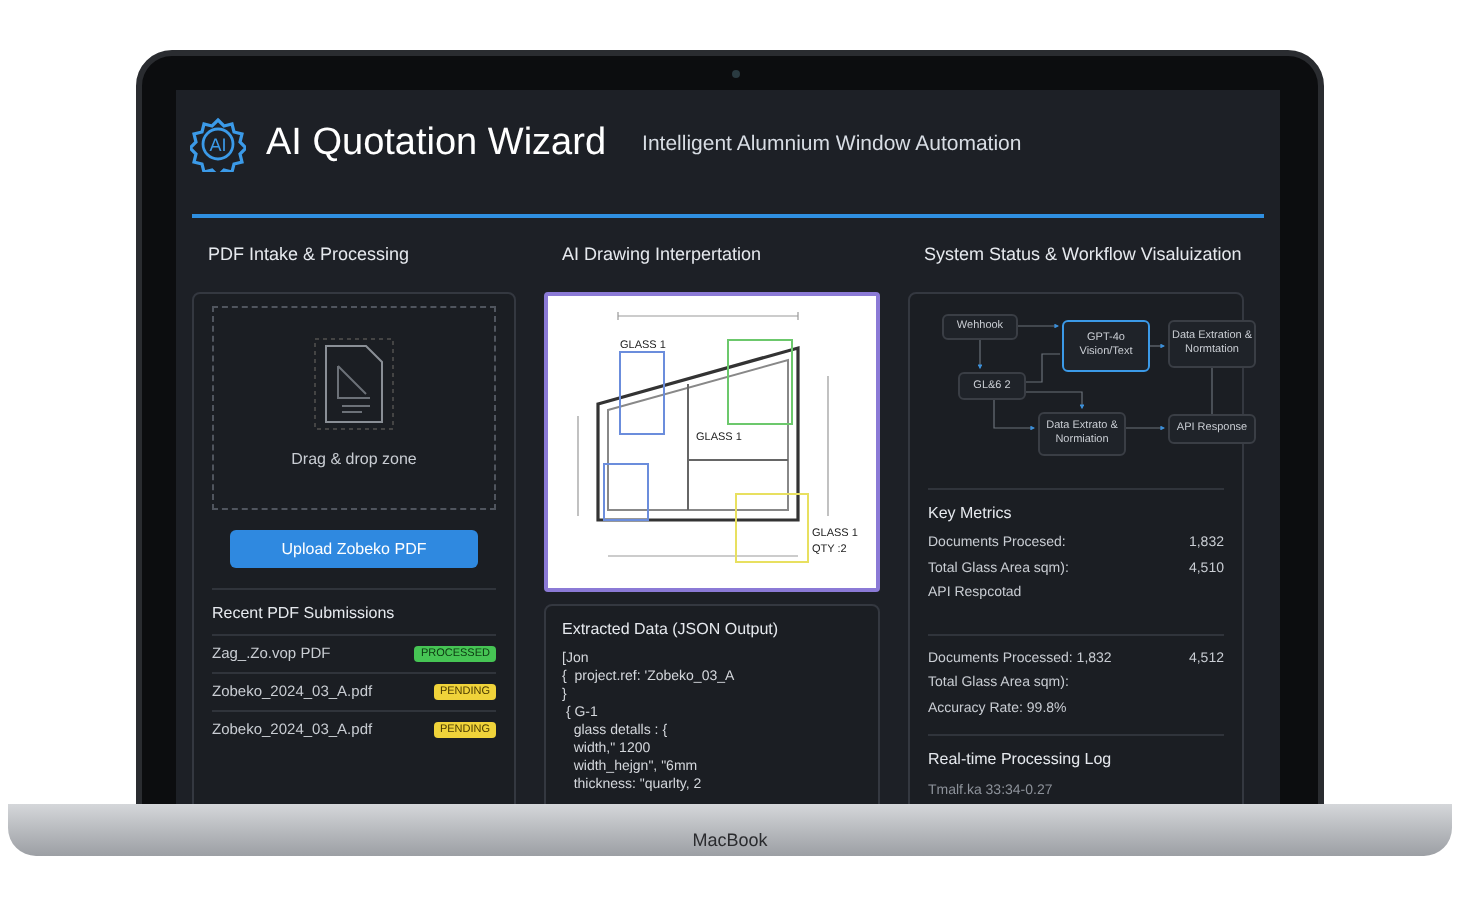  Describe the element at coordinates (1021, 760) in the screenshot. I see `section-heading: Real-time Processing Log` at that location.